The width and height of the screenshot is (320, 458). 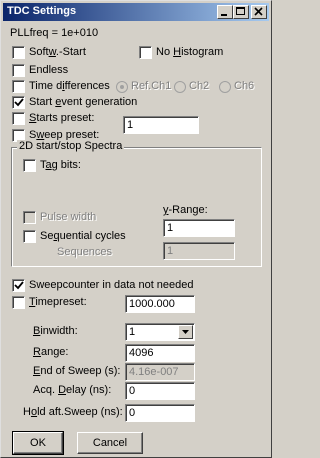 I want to click on radio-ch2-label: Ch2, so click(x=199, y=86).